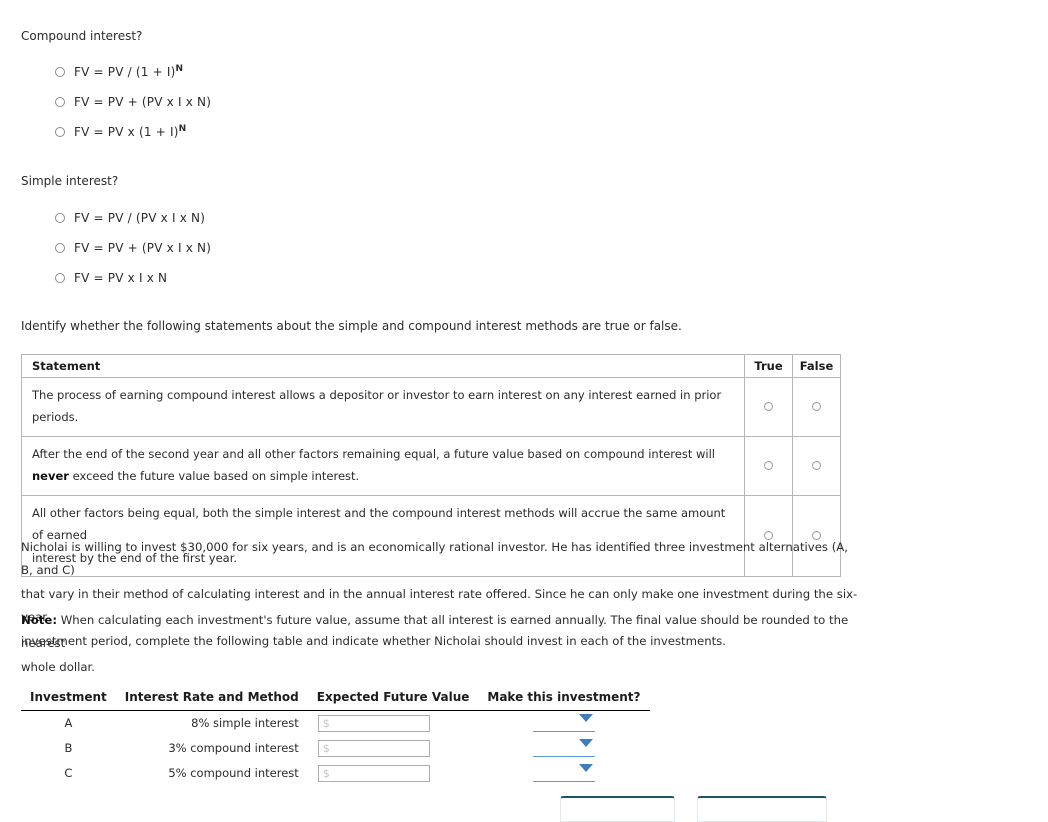  Describe the element at coordinates (233, 773) in the screenshot. I see `investment-method-c: 5% compound interest` at that location.